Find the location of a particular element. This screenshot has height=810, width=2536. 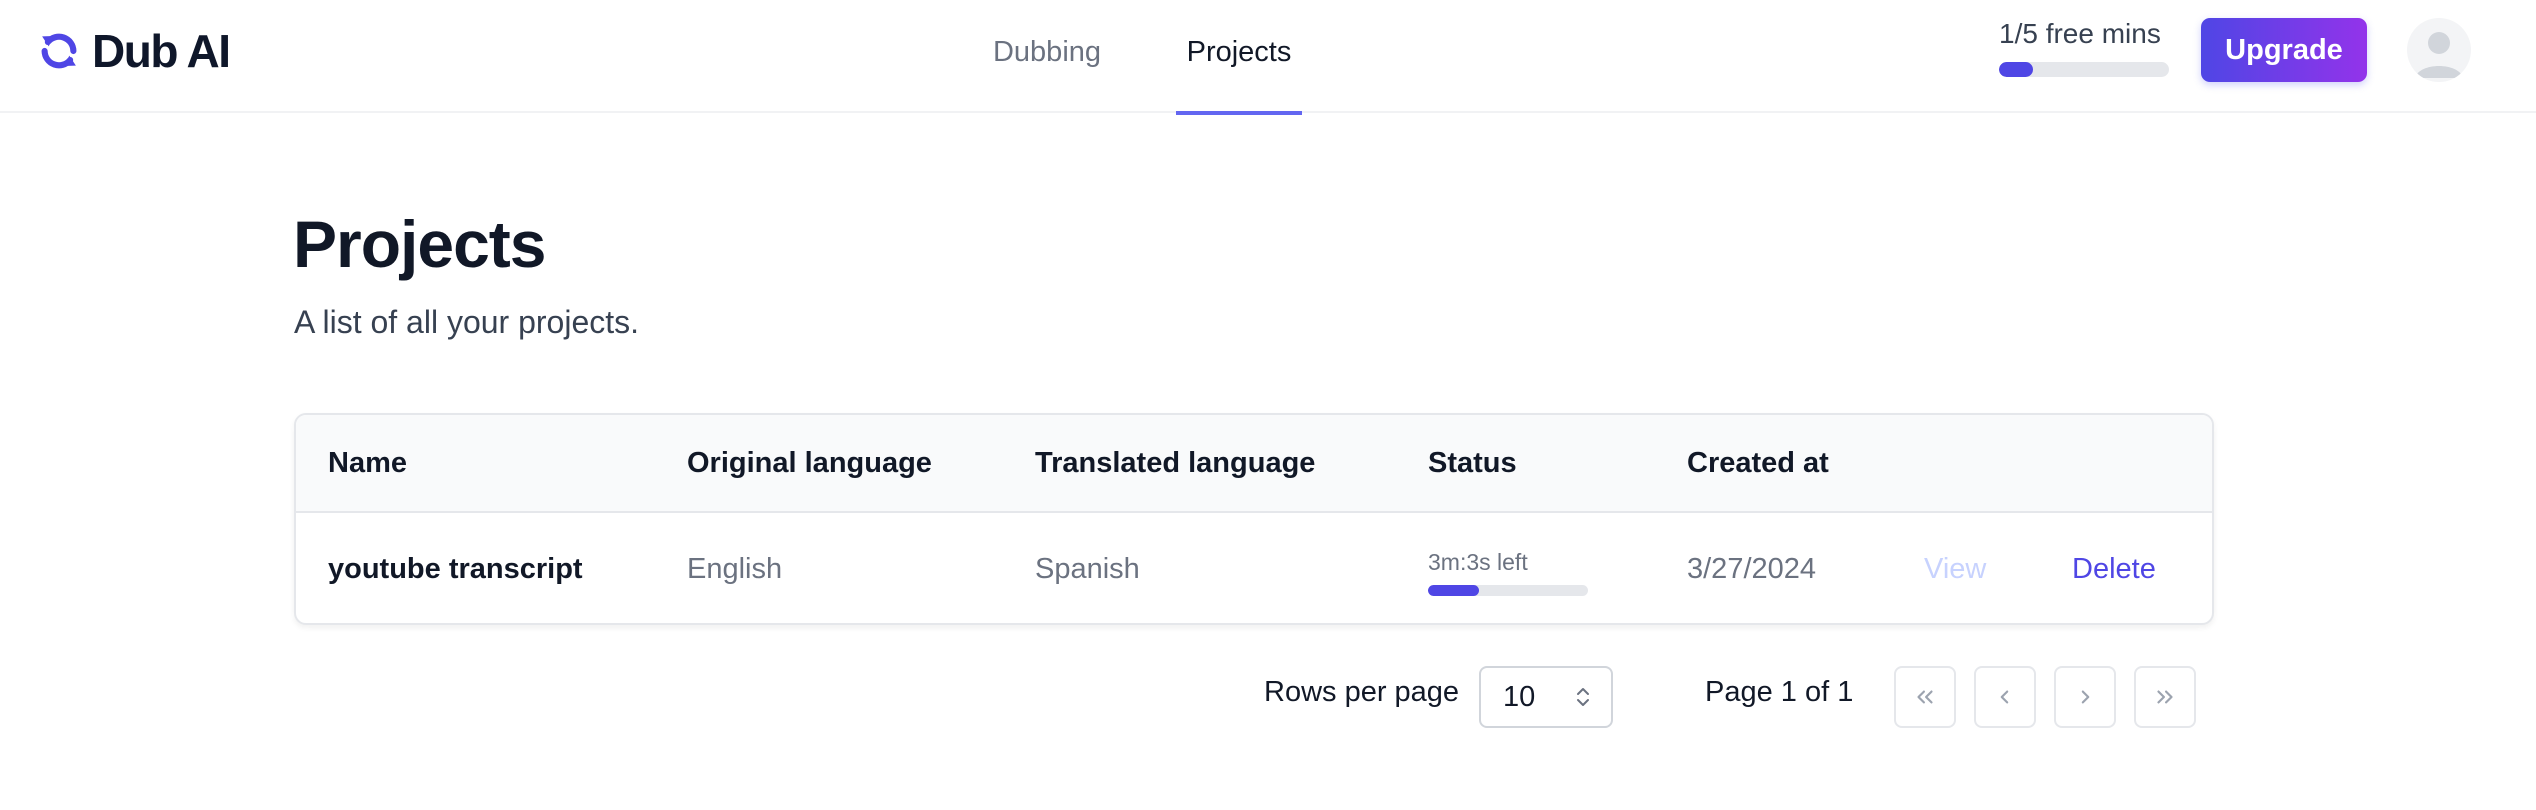

nav-tab-dubbing: Dubbing is located at coordinates (1047, 56).